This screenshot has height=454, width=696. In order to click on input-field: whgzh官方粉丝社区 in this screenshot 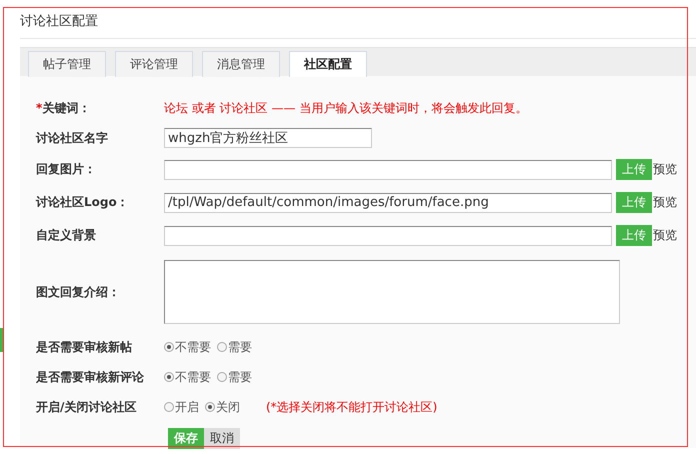, I will do `click(268, 138)`.